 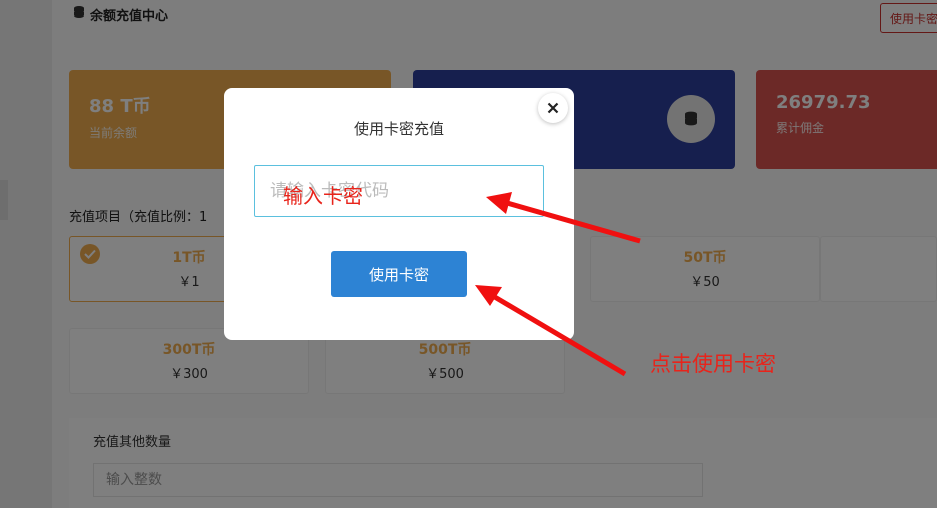 I want to click on annotation-arrows, so click(x=558, y=284).